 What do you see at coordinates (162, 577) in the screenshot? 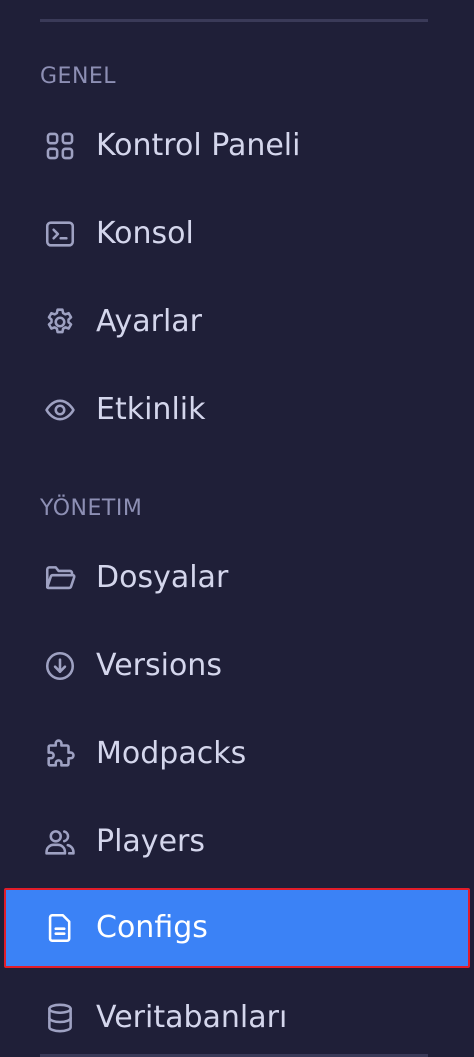
I see `sidebar-item-label: Dosyalar` at bounding box center [162, 577].